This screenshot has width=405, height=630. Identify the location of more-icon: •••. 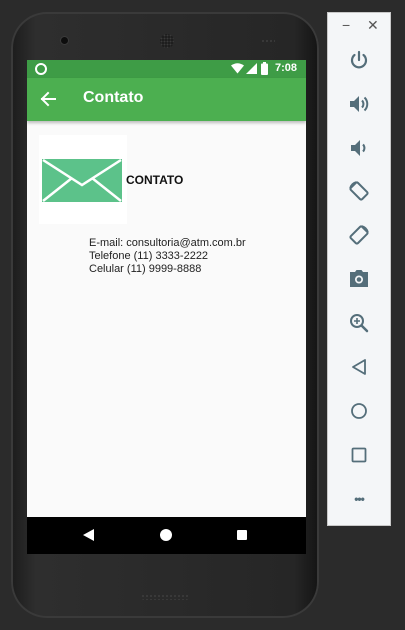
(359, 499).